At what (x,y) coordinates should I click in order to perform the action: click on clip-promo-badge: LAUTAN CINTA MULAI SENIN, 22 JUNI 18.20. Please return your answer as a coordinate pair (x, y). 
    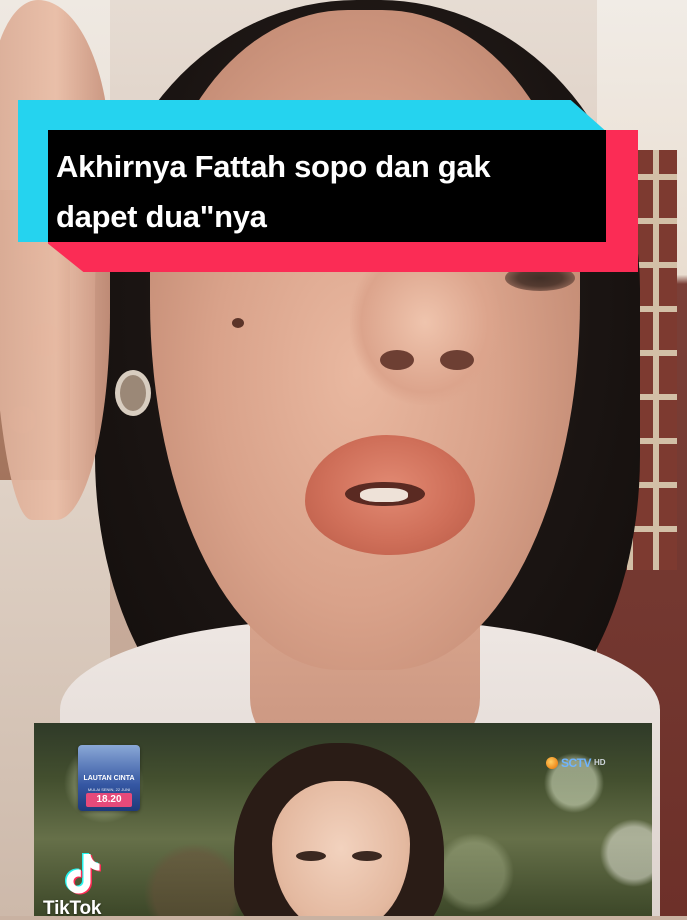
    Looking at the image, I should click on (109, 778).